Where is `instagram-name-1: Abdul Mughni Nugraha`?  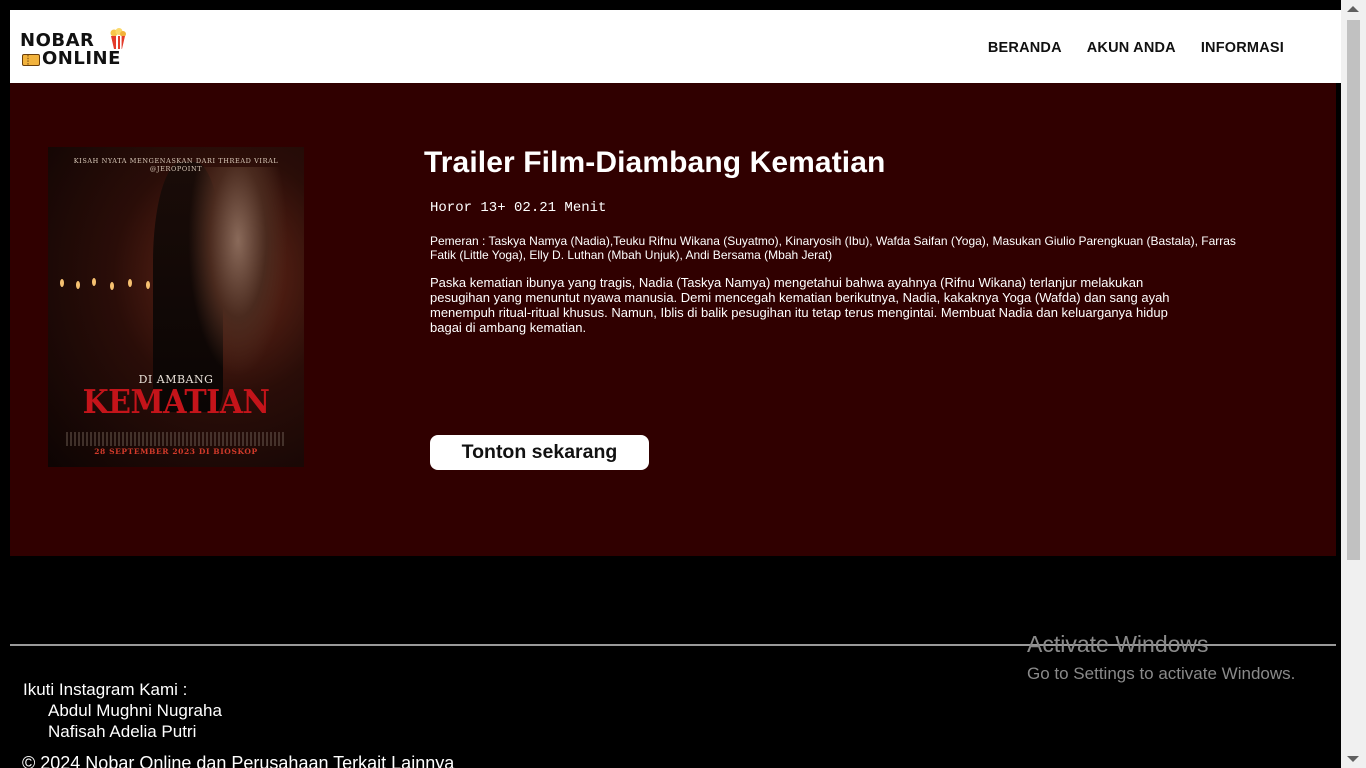 instagram-name-1: Abdul Mughni Nugraha is located at coordinates (135, 711).